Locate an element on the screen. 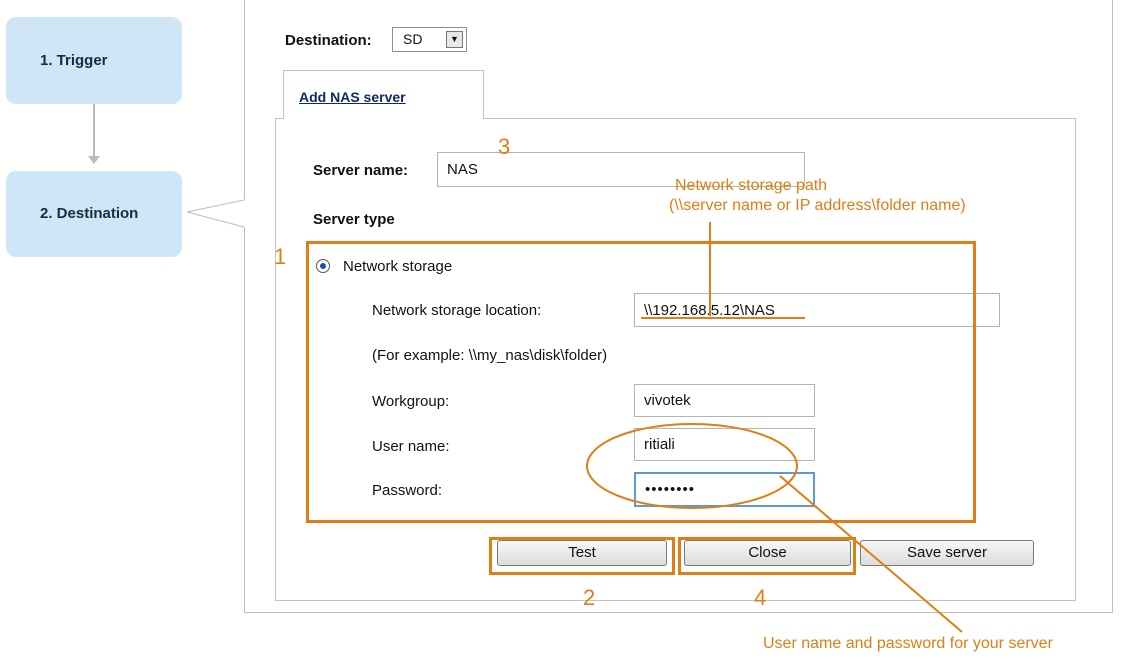  credentials-ellipse is located at coordinates (692, 466).